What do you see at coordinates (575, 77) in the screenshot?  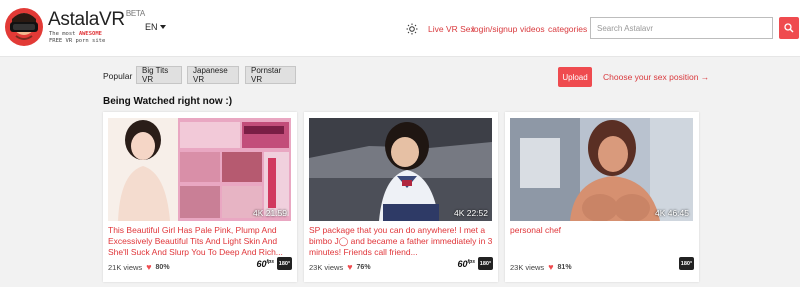 I see `upload-button: Upload` at bounding box center [575, 77].